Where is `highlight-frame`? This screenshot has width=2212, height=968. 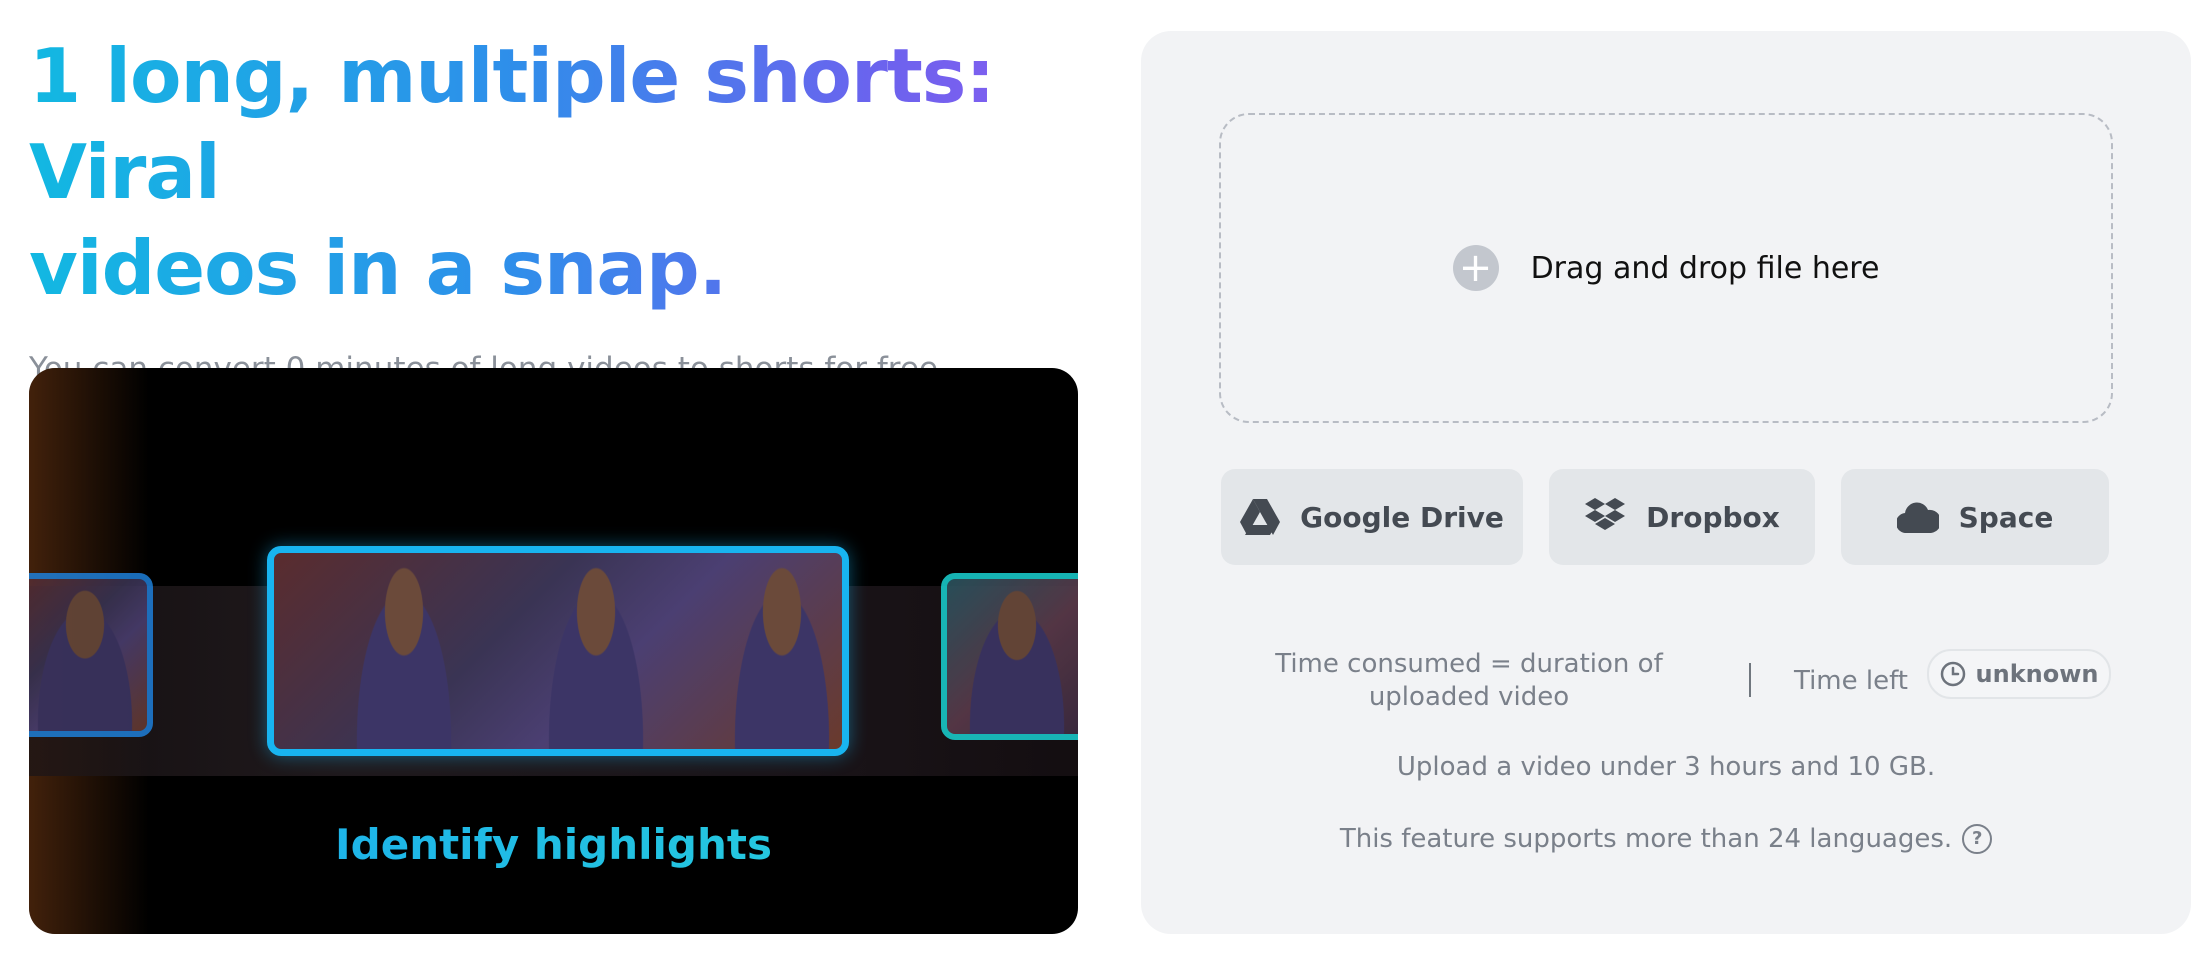 highlight-frame is located at coordinates (558, 651).